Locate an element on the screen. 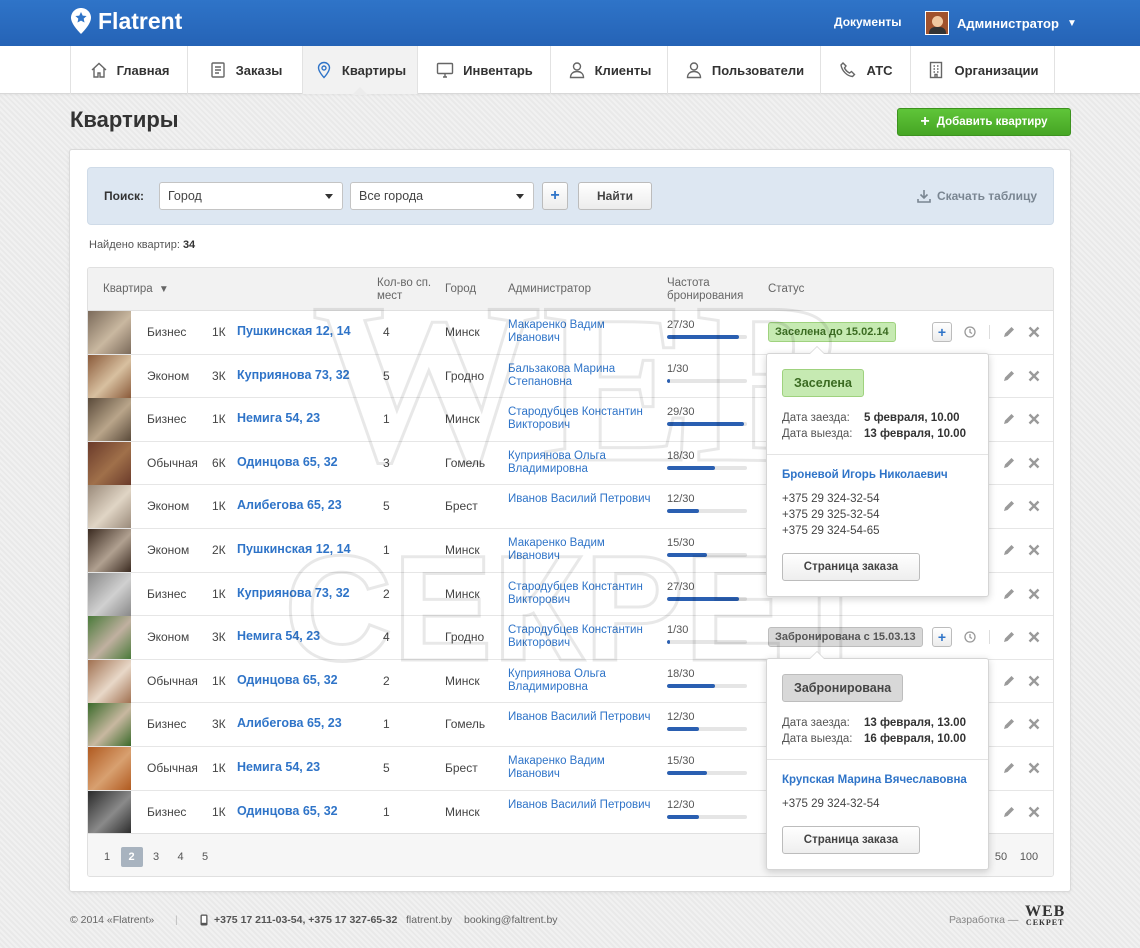 Image resolution: width=1140 pixels, height=948 pixels. nav-item-7: Организации is located at coordinates (983, 70).